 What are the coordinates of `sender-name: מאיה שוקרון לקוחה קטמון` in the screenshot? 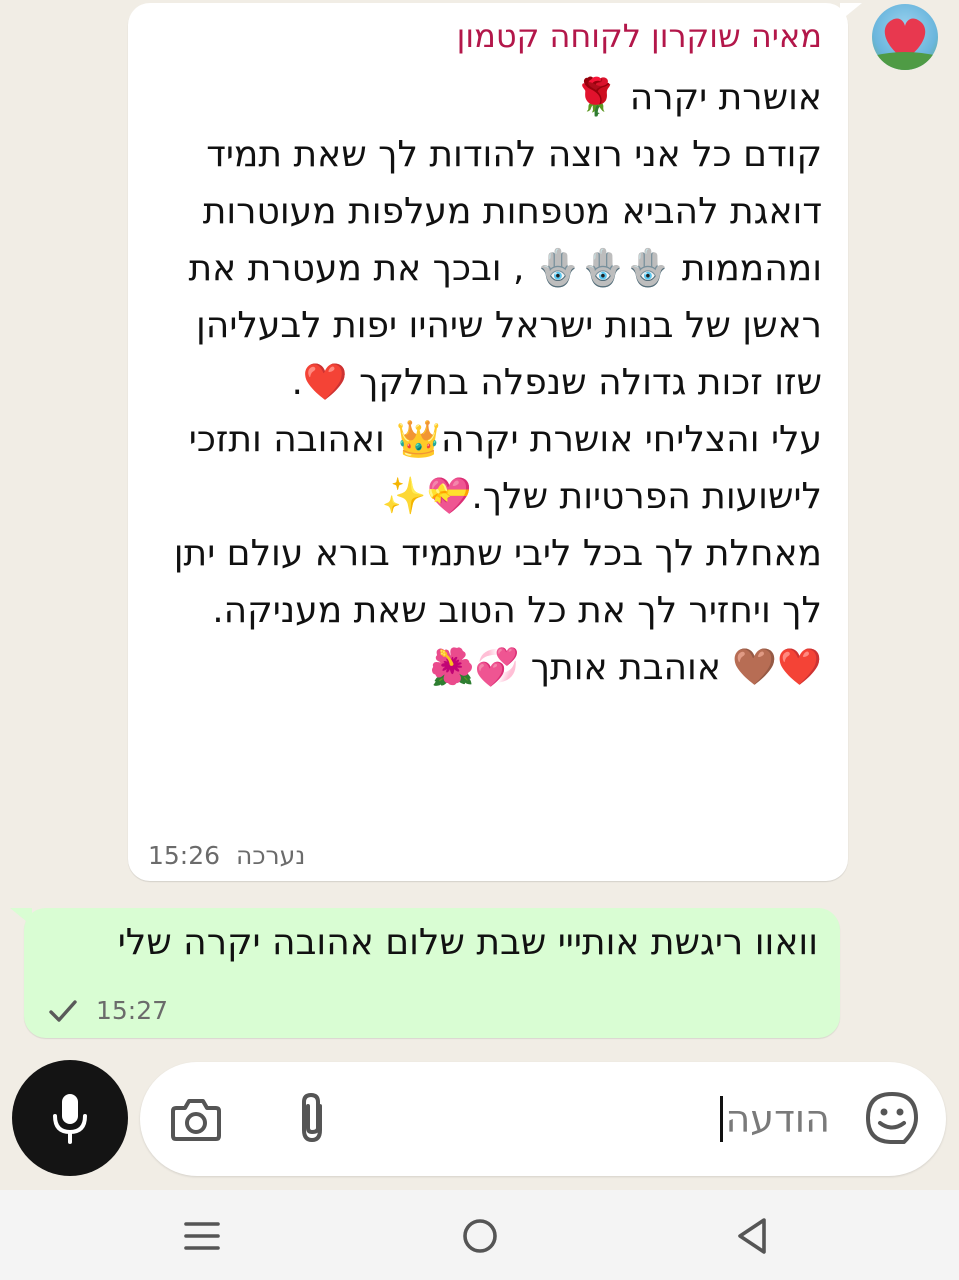 It's located at (639, 36).